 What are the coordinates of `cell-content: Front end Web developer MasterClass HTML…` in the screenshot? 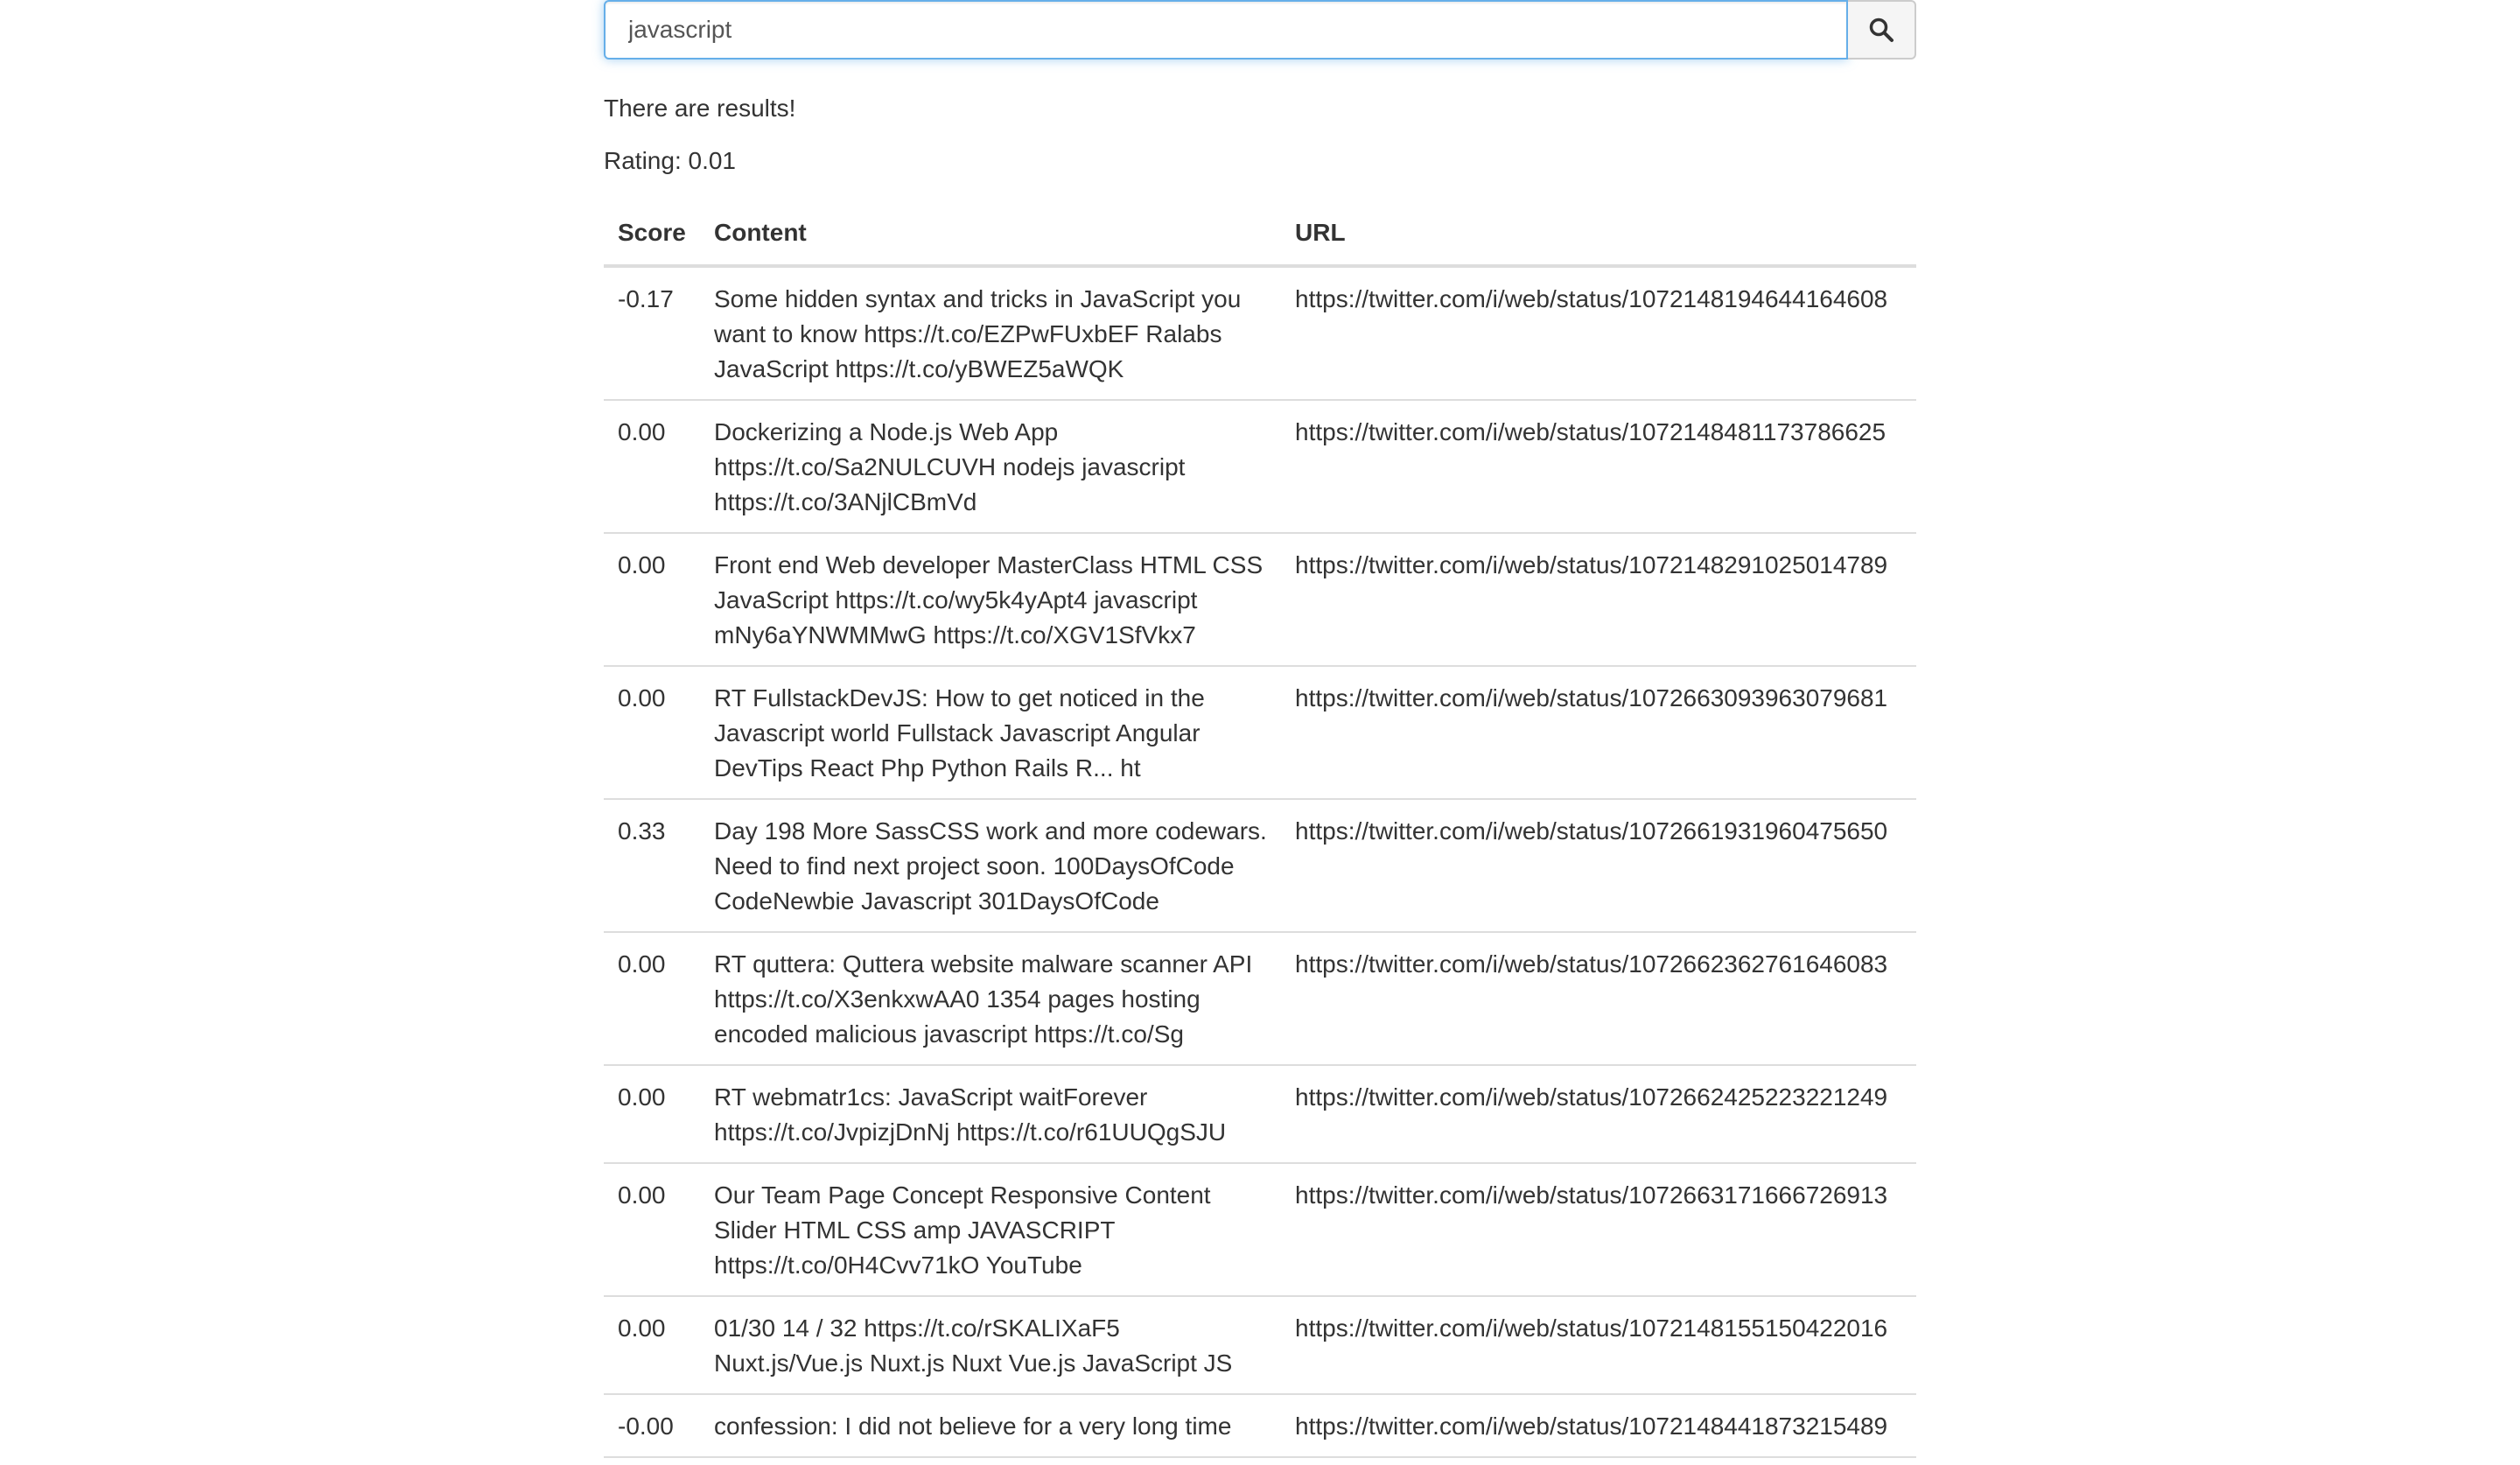 It's located at (990, 600).